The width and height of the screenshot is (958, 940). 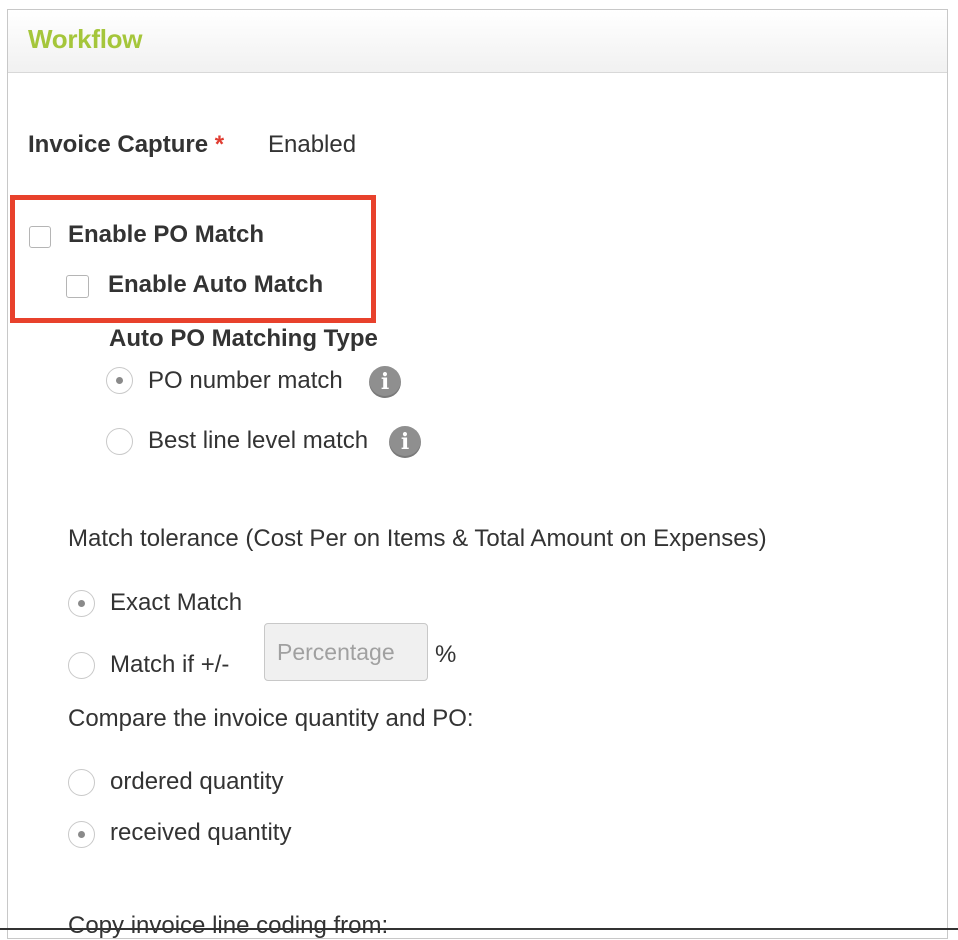 I want to click on enable-auto-match-checkbox, so click(x=77, y=286).